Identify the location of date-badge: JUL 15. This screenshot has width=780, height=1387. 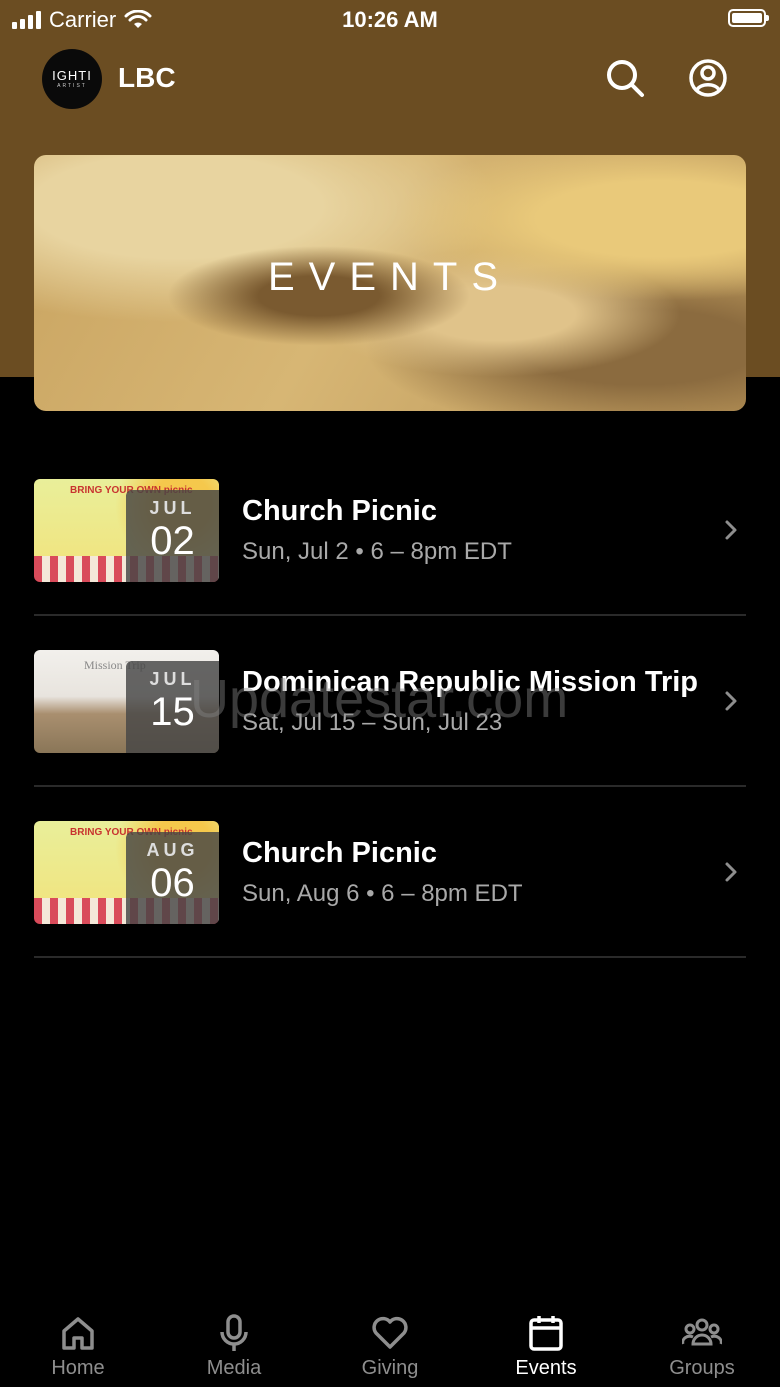
(172, 707).